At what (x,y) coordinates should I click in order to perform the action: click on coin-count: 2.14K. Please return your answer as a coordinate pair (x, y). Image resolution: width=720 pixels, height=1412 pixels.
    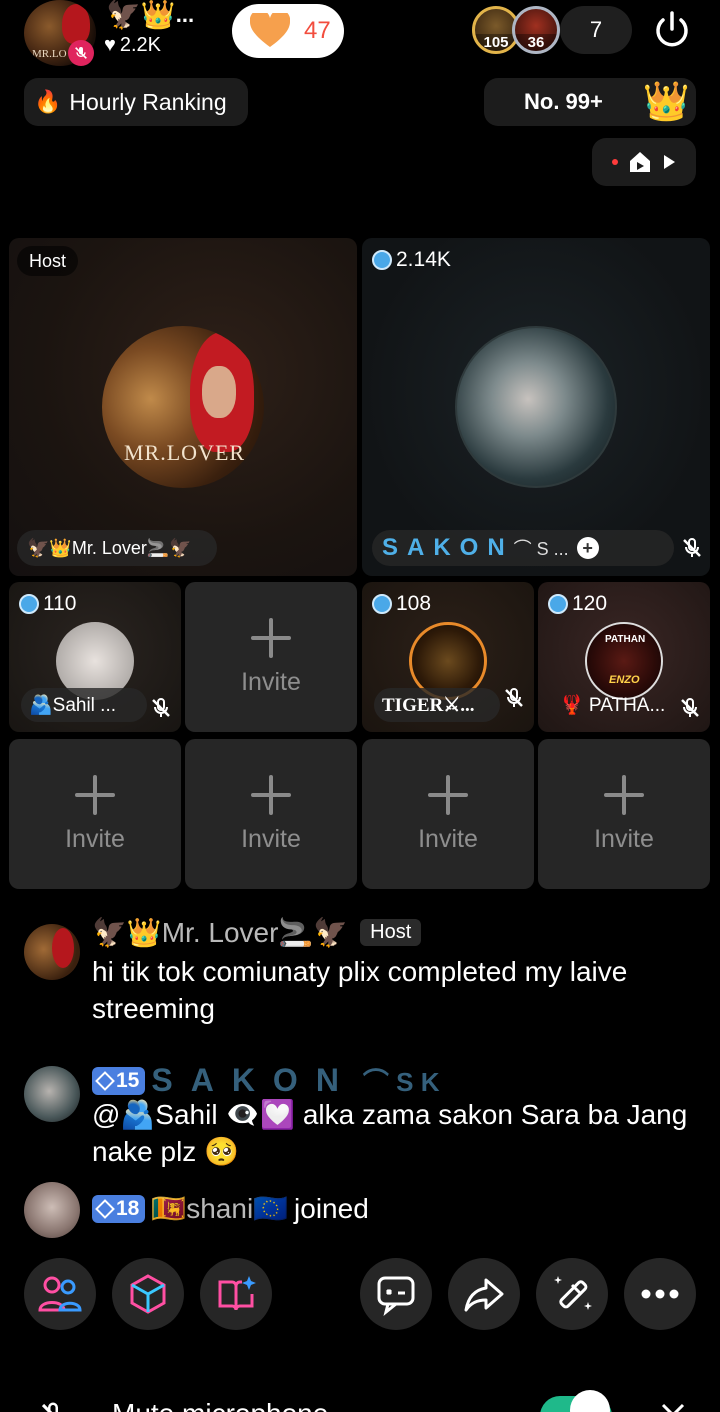
    Looking at the image, I should click on (411, 260).